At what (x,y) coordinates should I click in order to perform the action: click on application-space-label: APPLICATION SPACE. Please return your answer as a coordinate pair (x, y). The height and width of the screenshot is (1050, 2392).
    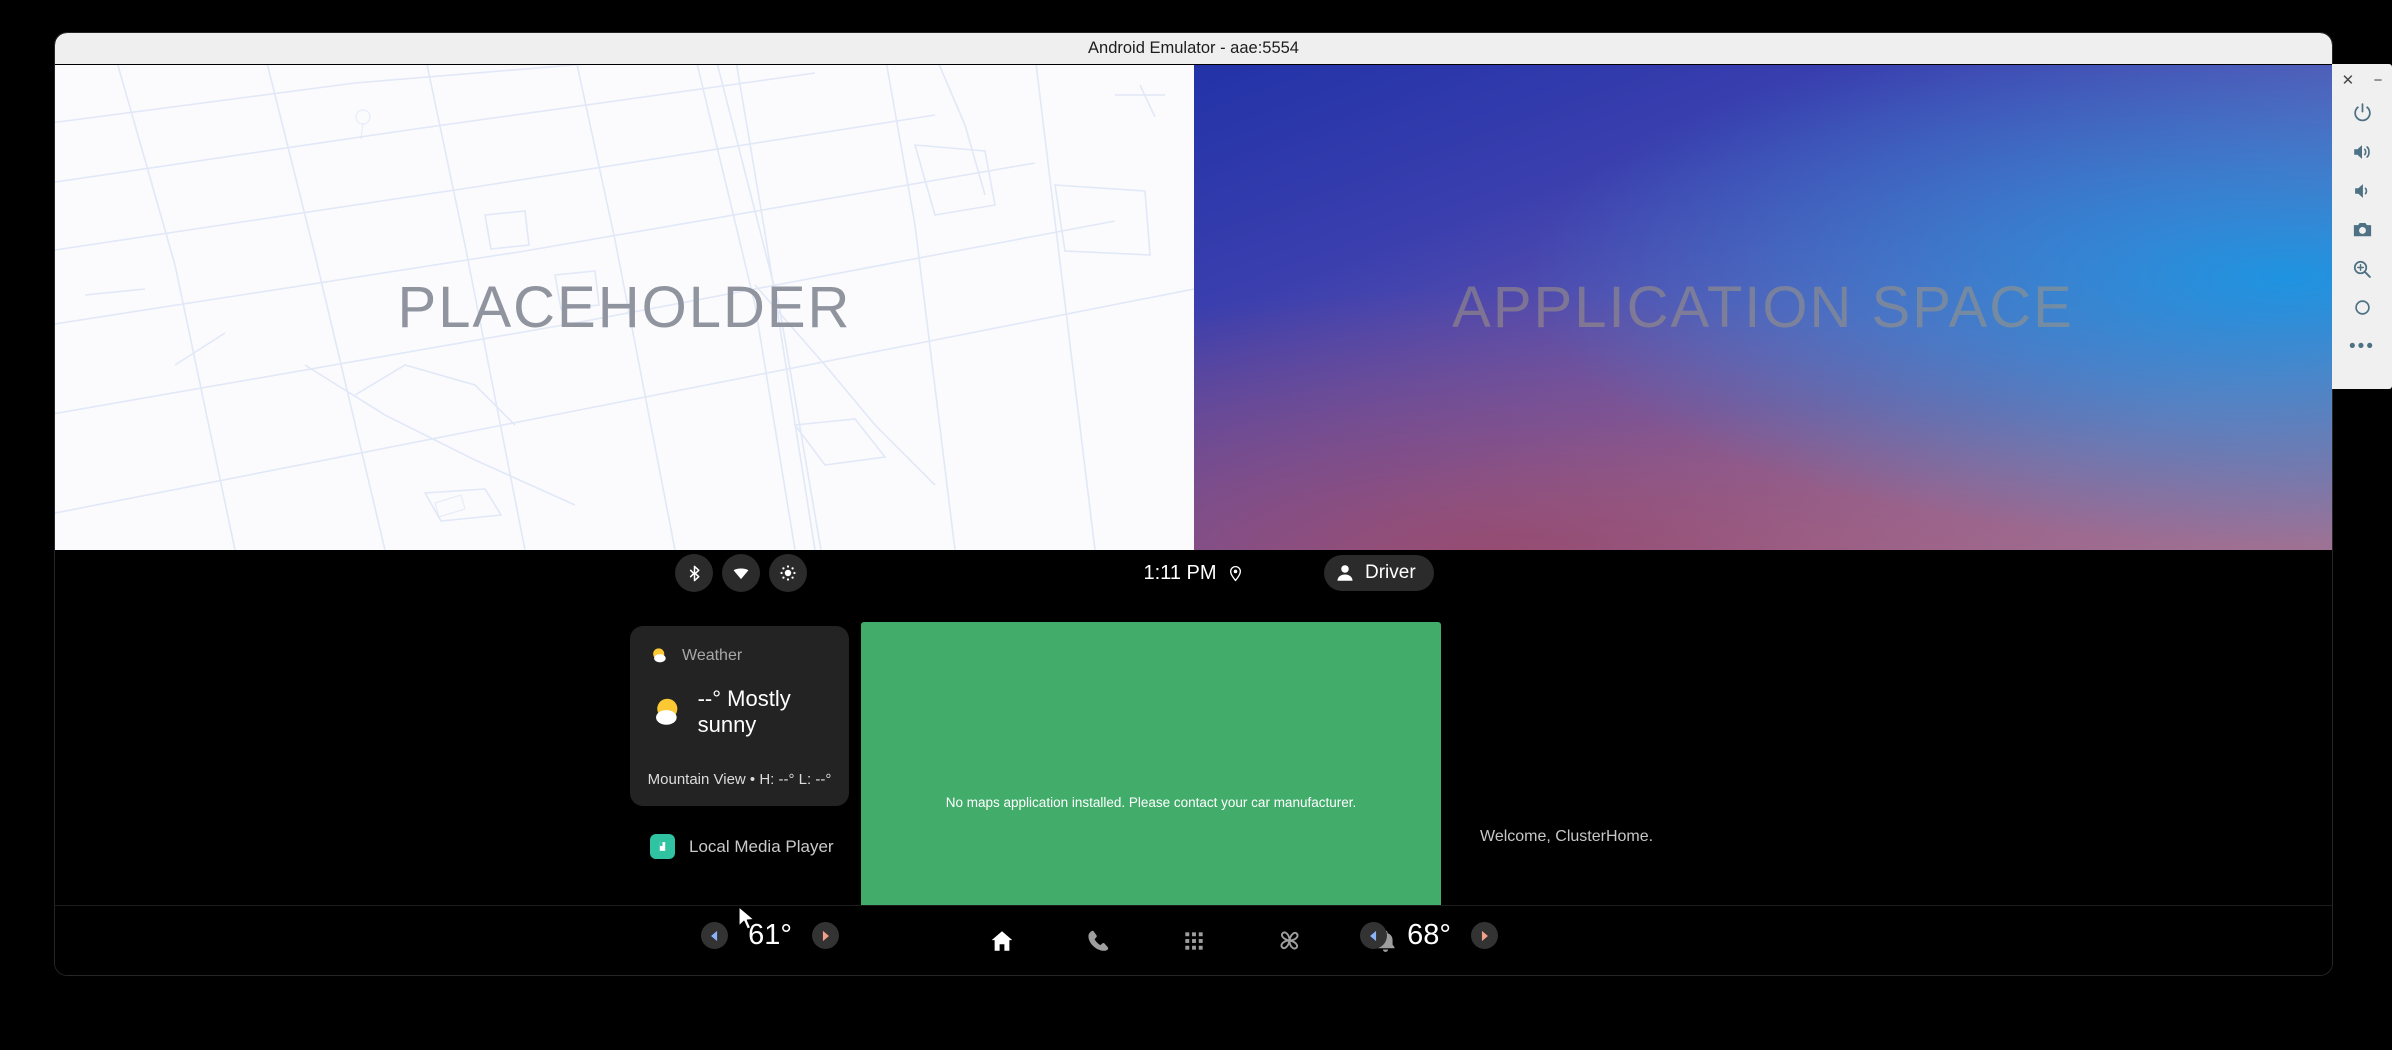
    Looking at the image, I should click on (1763, 307).